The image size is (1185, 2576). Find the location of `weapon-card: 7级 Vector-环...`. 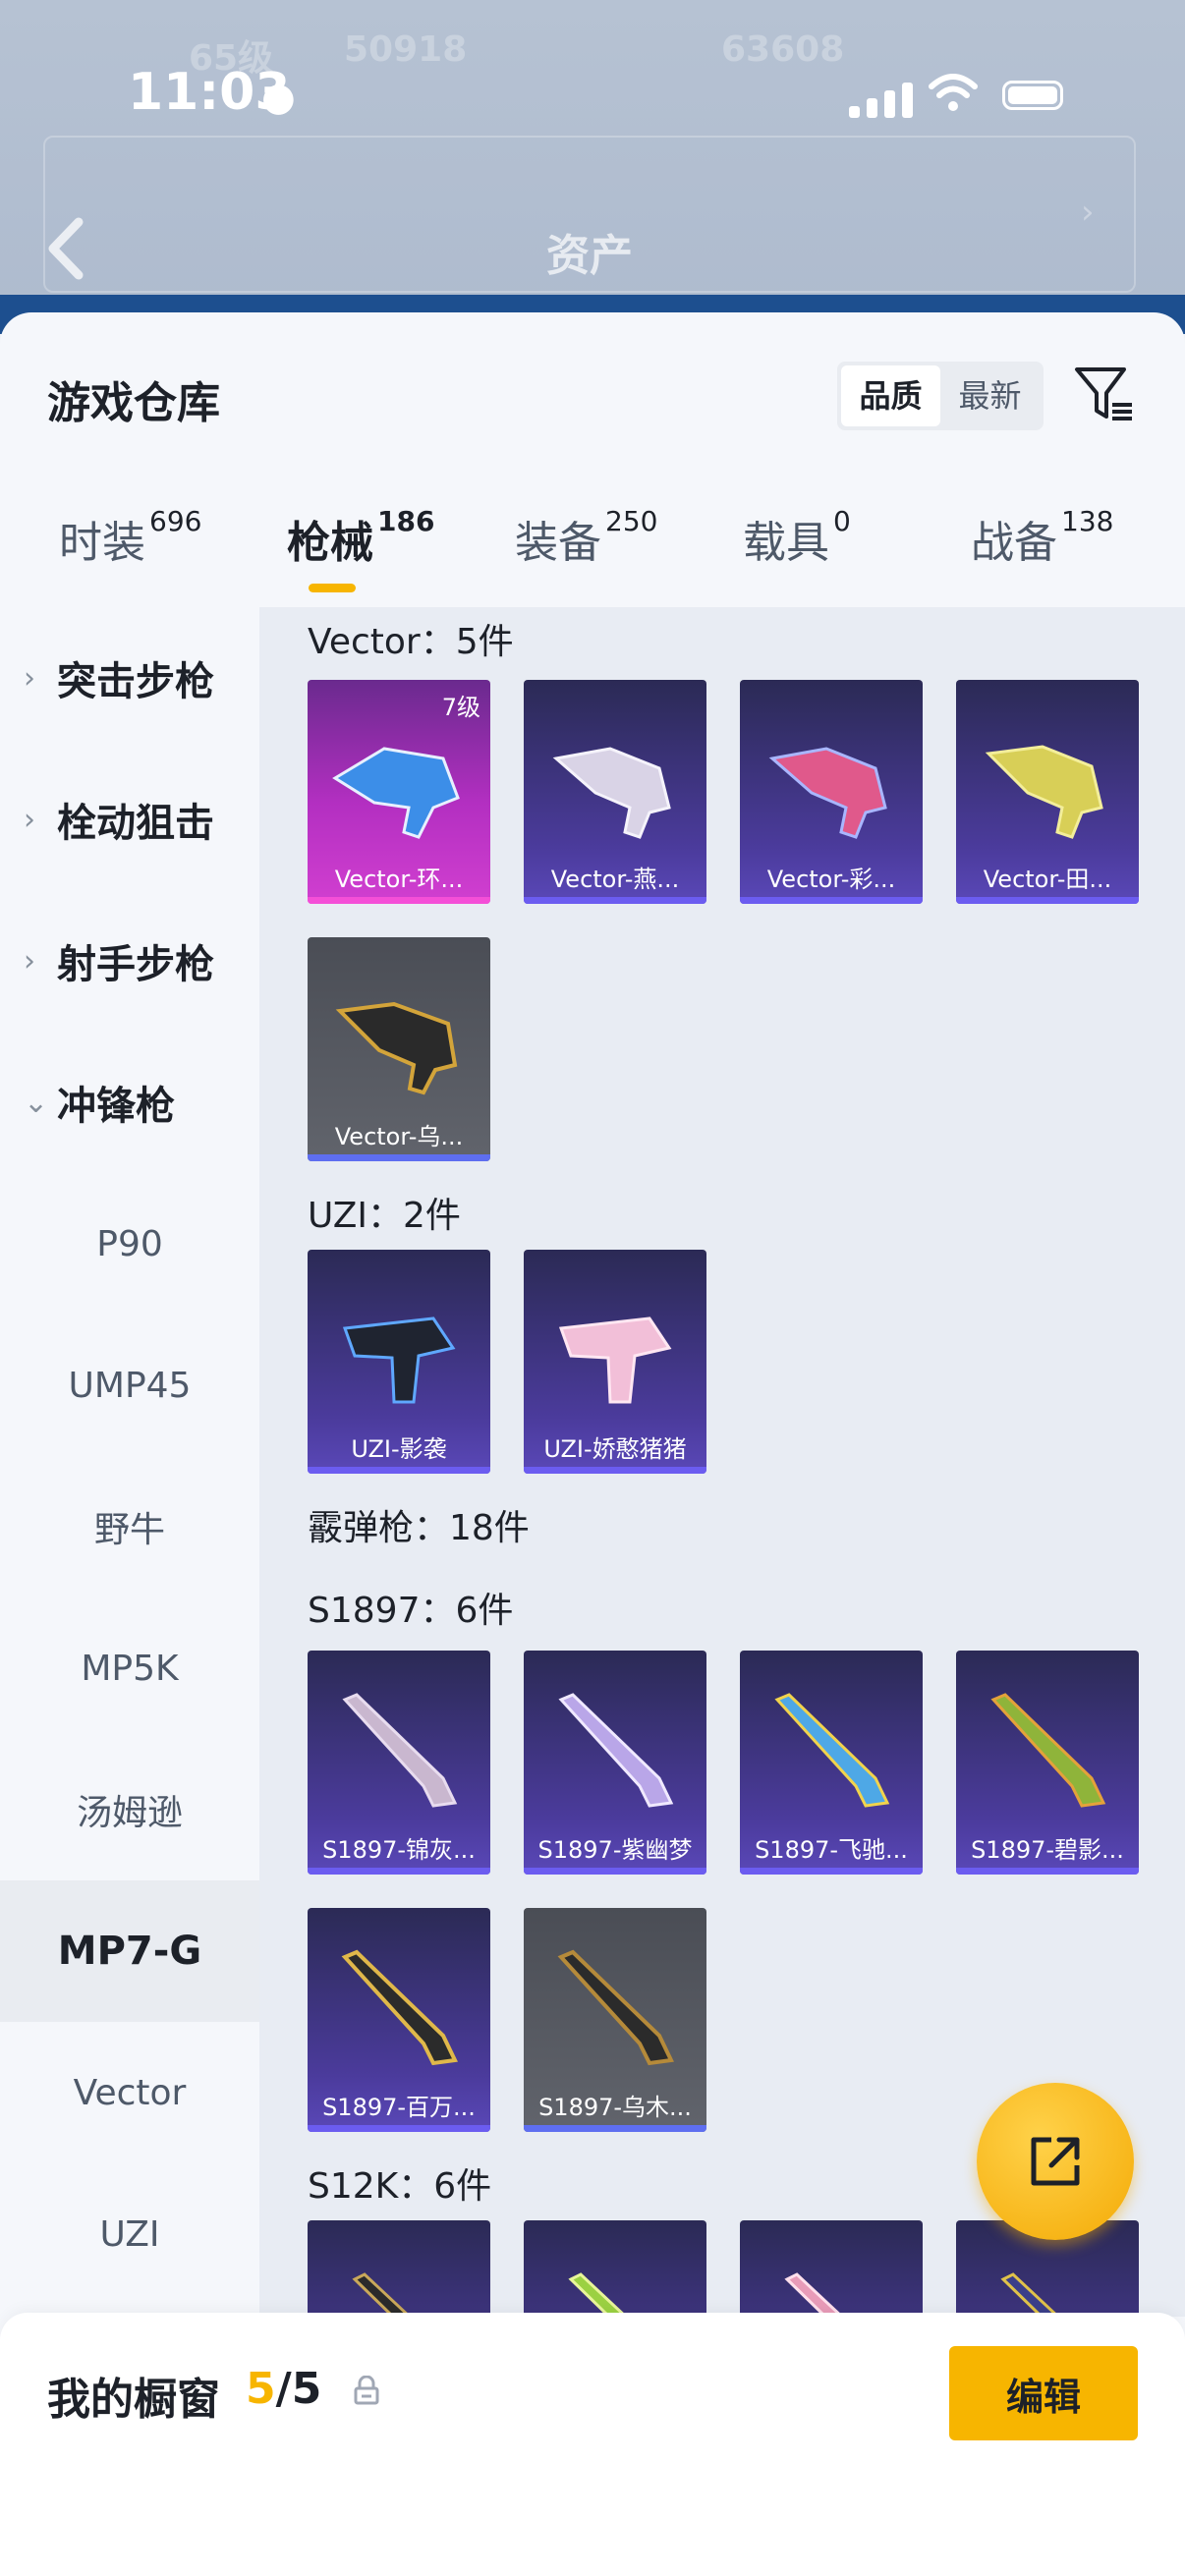

weapon-card: 7级 Vector-环... is located at coordinates (399, 792).